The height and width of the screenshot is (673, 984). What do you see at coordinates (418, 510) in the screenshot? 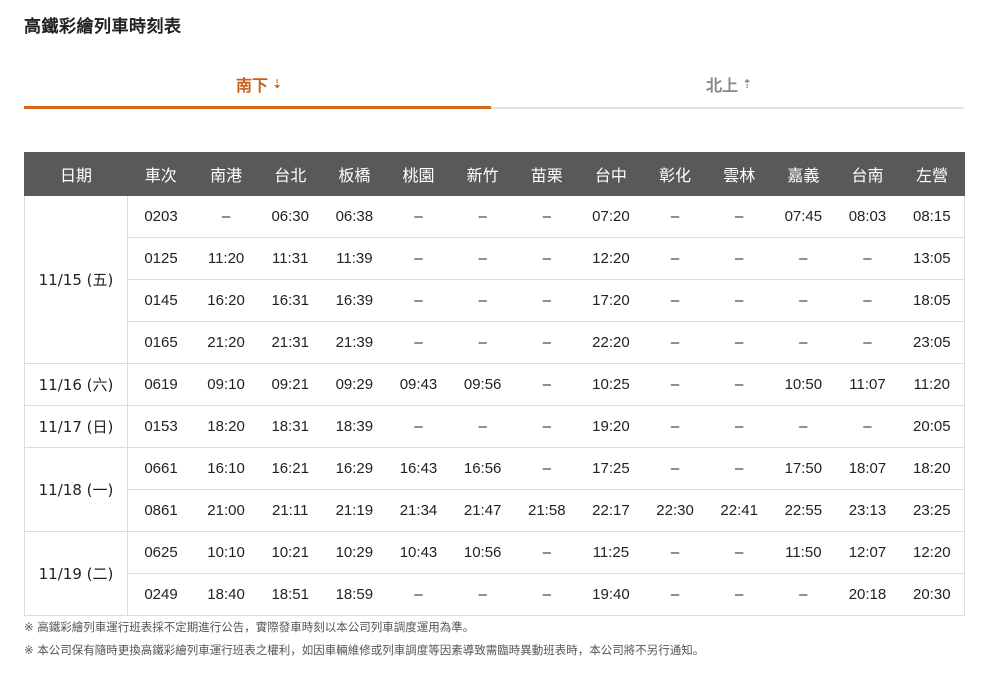
I see `time-cell: 21:34` at bounding box center [418, 510].